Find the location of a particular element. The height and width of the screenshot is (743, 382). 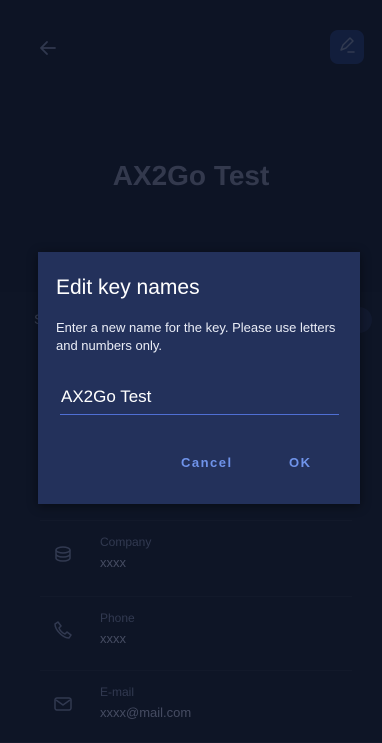

key-name-input is located at coordinates (199, 399).